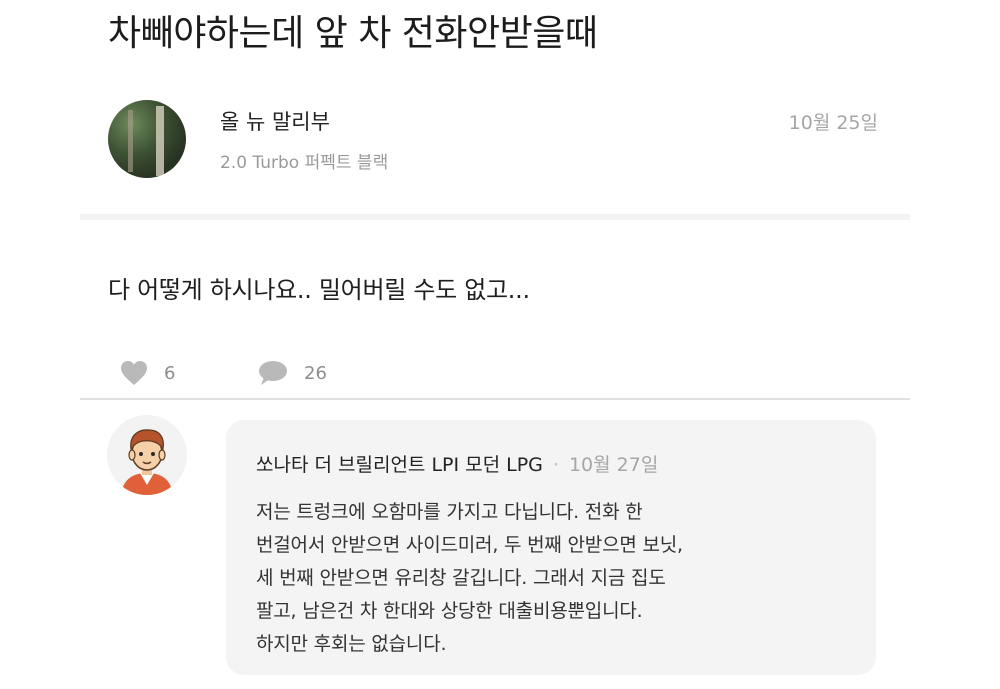 This screenshot has width=1000, height=689. I want to click on cartoon-avatar-icon, so click(147, 455).